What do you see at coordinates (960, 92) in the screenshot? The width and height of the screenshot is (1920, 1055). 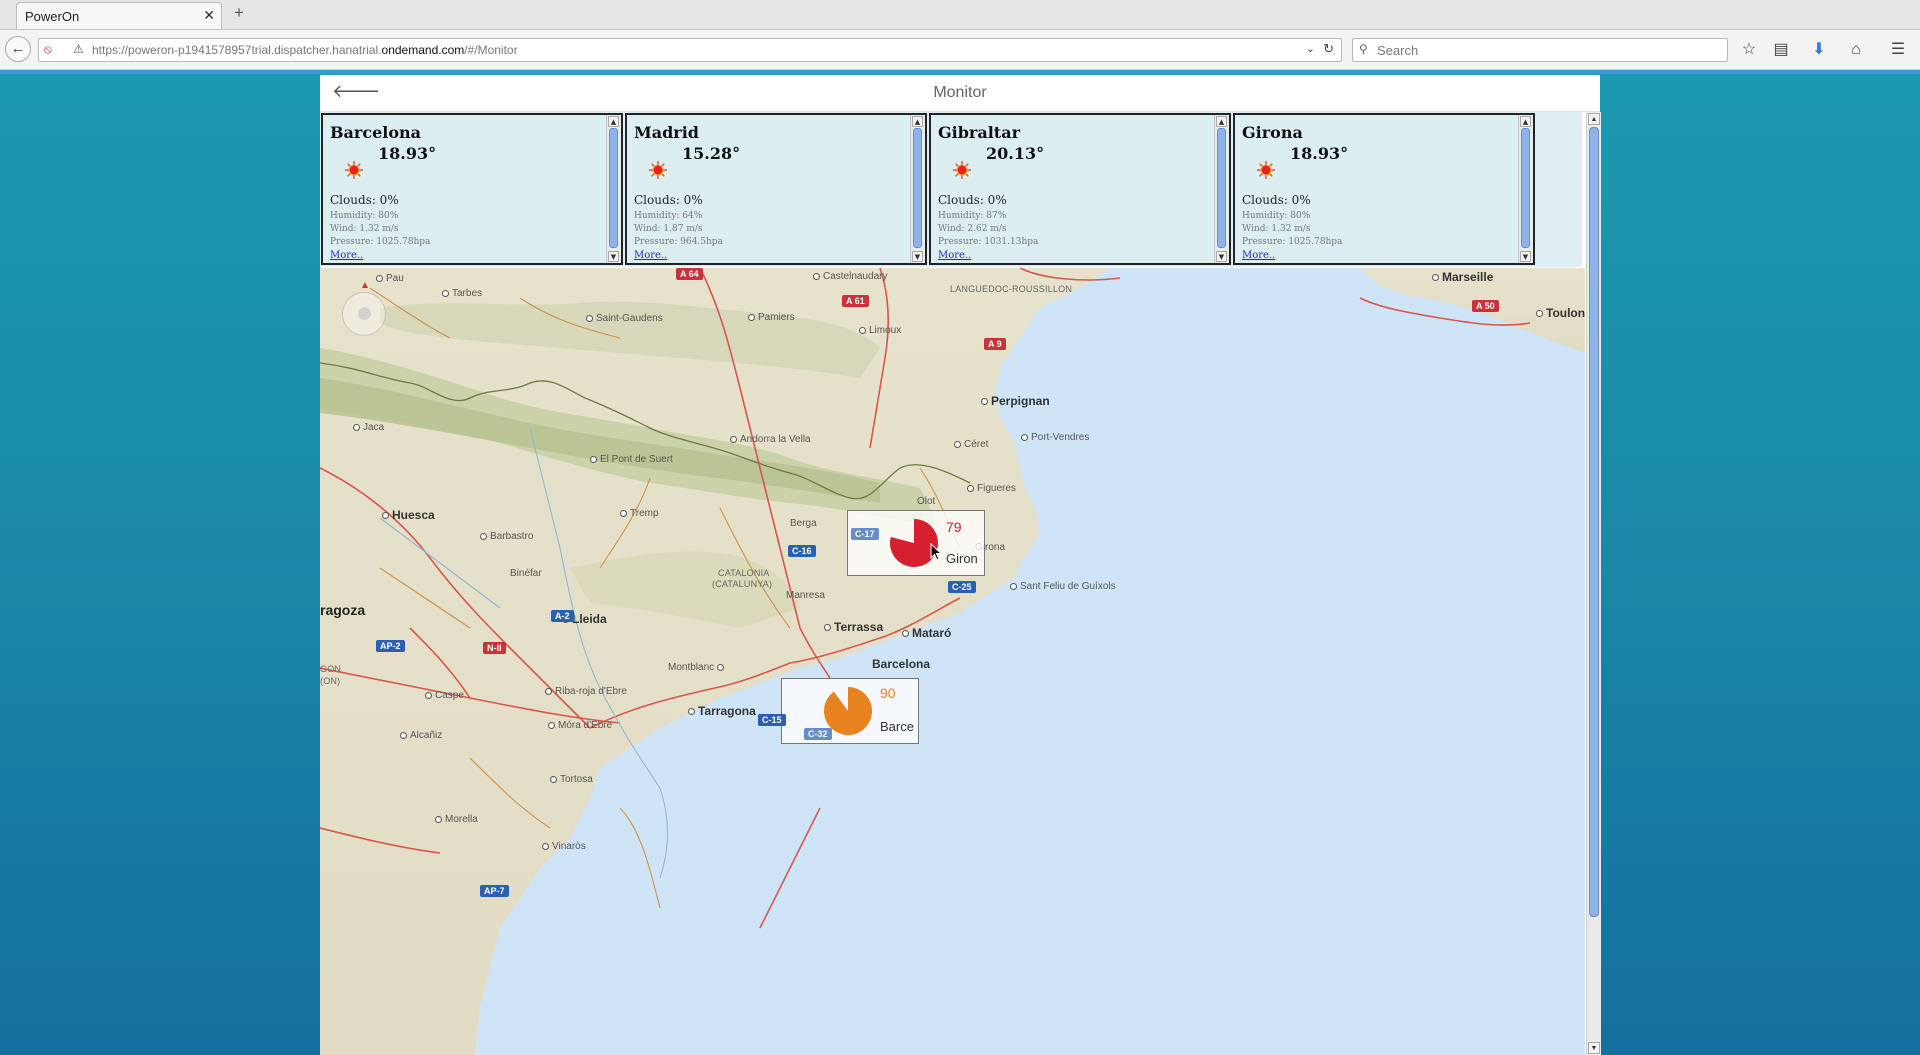 I see `page-title: Monitor` at bounding box center [960, 92].